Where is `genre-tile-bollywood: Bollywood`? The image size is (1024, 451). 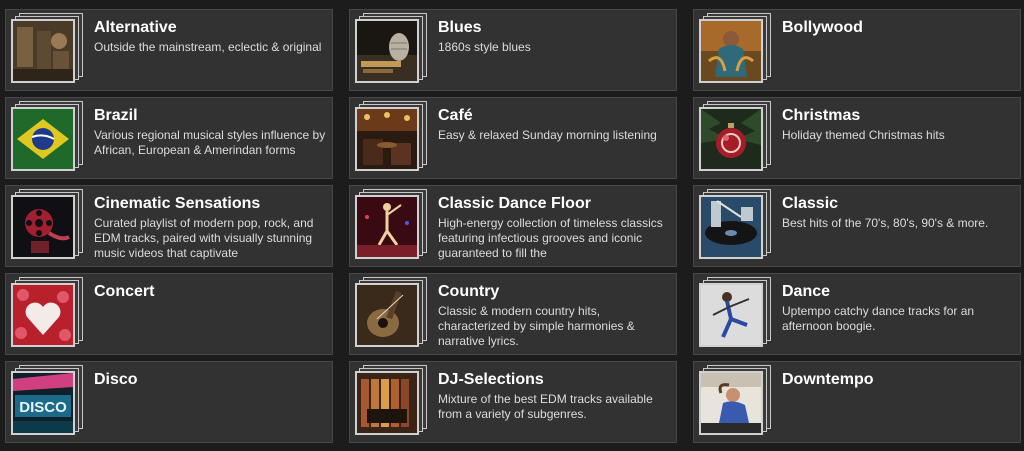 genre-tile-bollywood: Bollywood is located at coordinates (857, 50).